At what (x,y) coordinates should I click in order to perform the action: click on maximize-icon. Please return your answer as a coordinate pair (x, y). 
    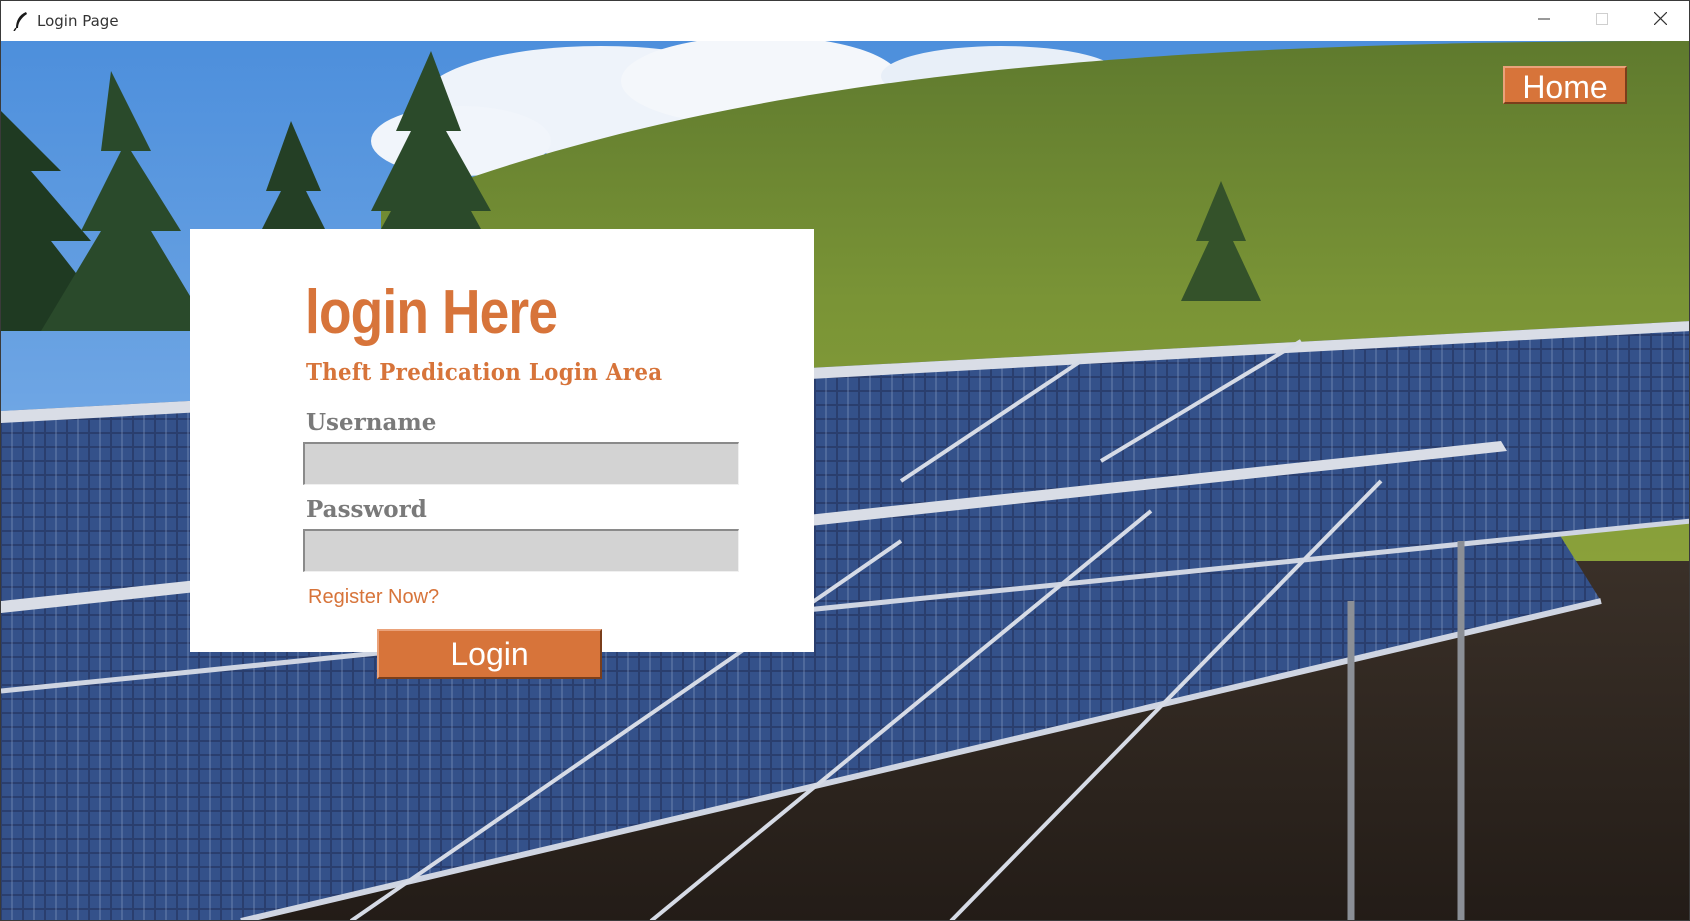
    Looking at the image, I should click on (1602, 21).